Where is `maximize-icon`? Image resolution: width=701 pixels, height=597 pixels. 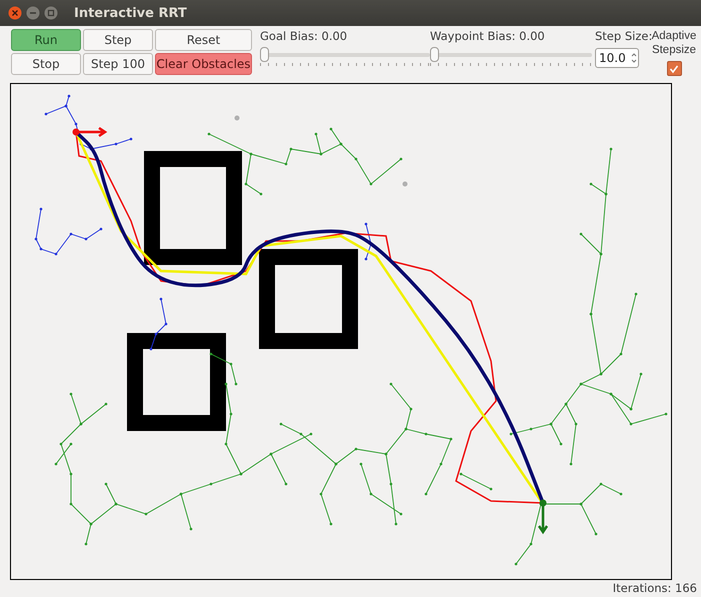
maximize-icon is located at coordinates (51, 13).